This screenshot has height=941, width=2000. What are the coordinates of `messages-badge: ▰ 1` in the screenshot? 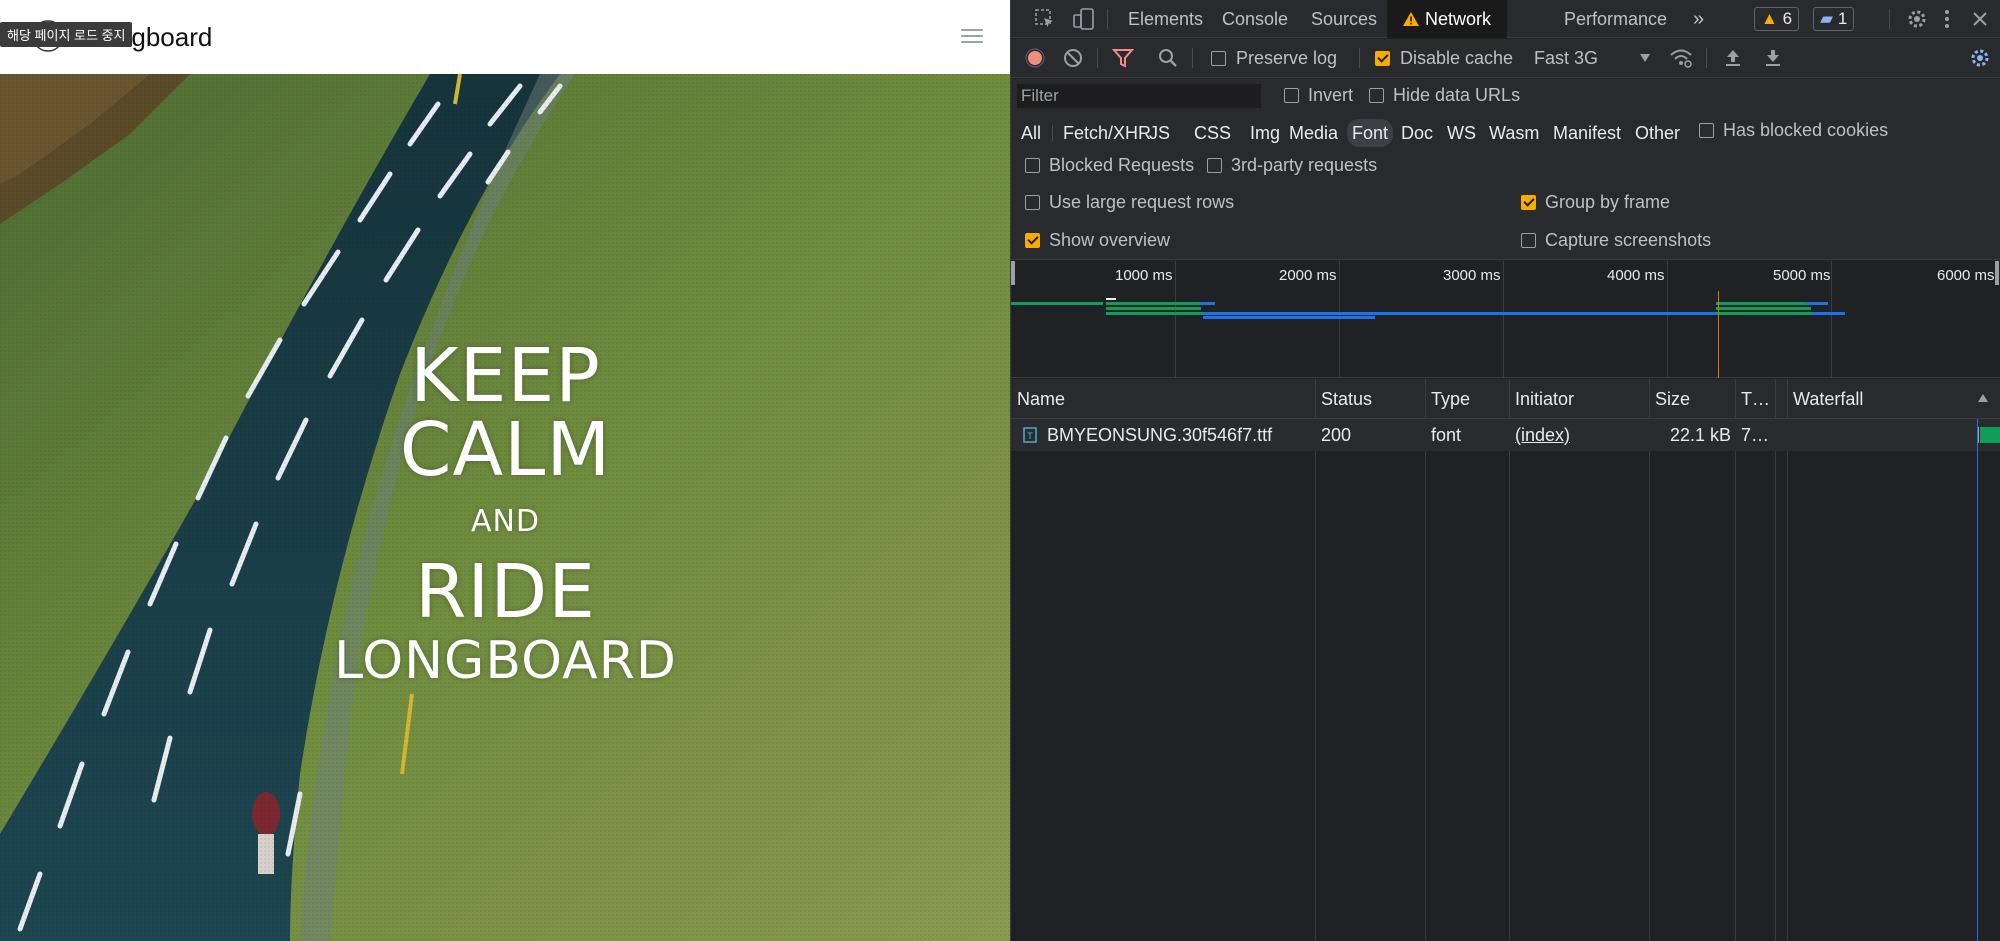 It's located at (1834, 19).